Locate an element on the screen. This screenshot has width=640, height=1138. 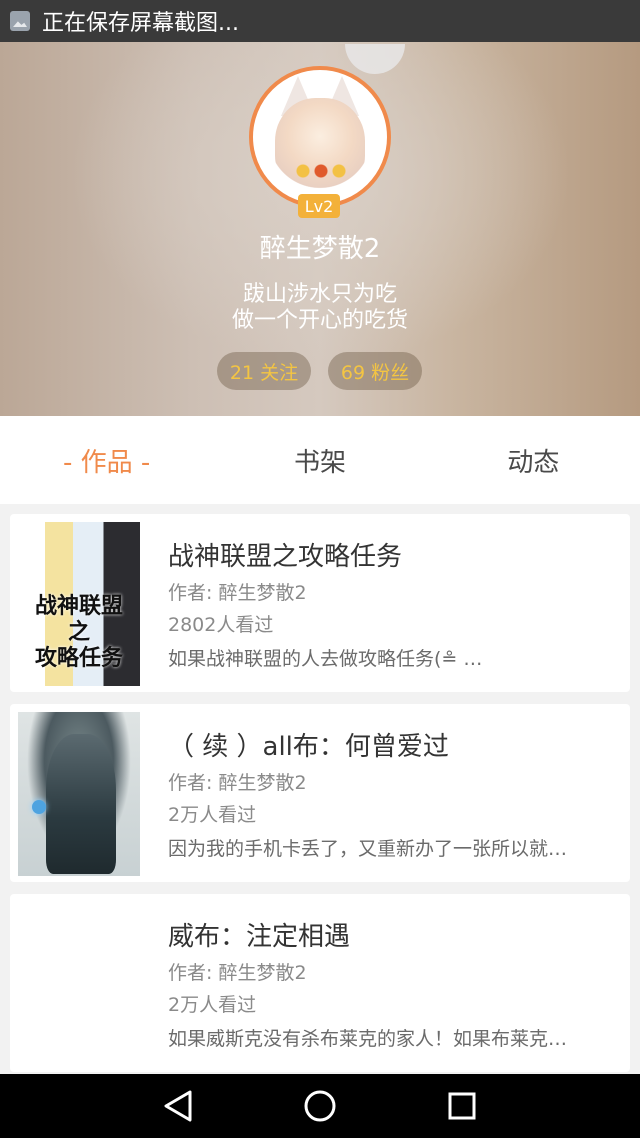
tab-works: - 作品 - is located at coordinates (106, 460).